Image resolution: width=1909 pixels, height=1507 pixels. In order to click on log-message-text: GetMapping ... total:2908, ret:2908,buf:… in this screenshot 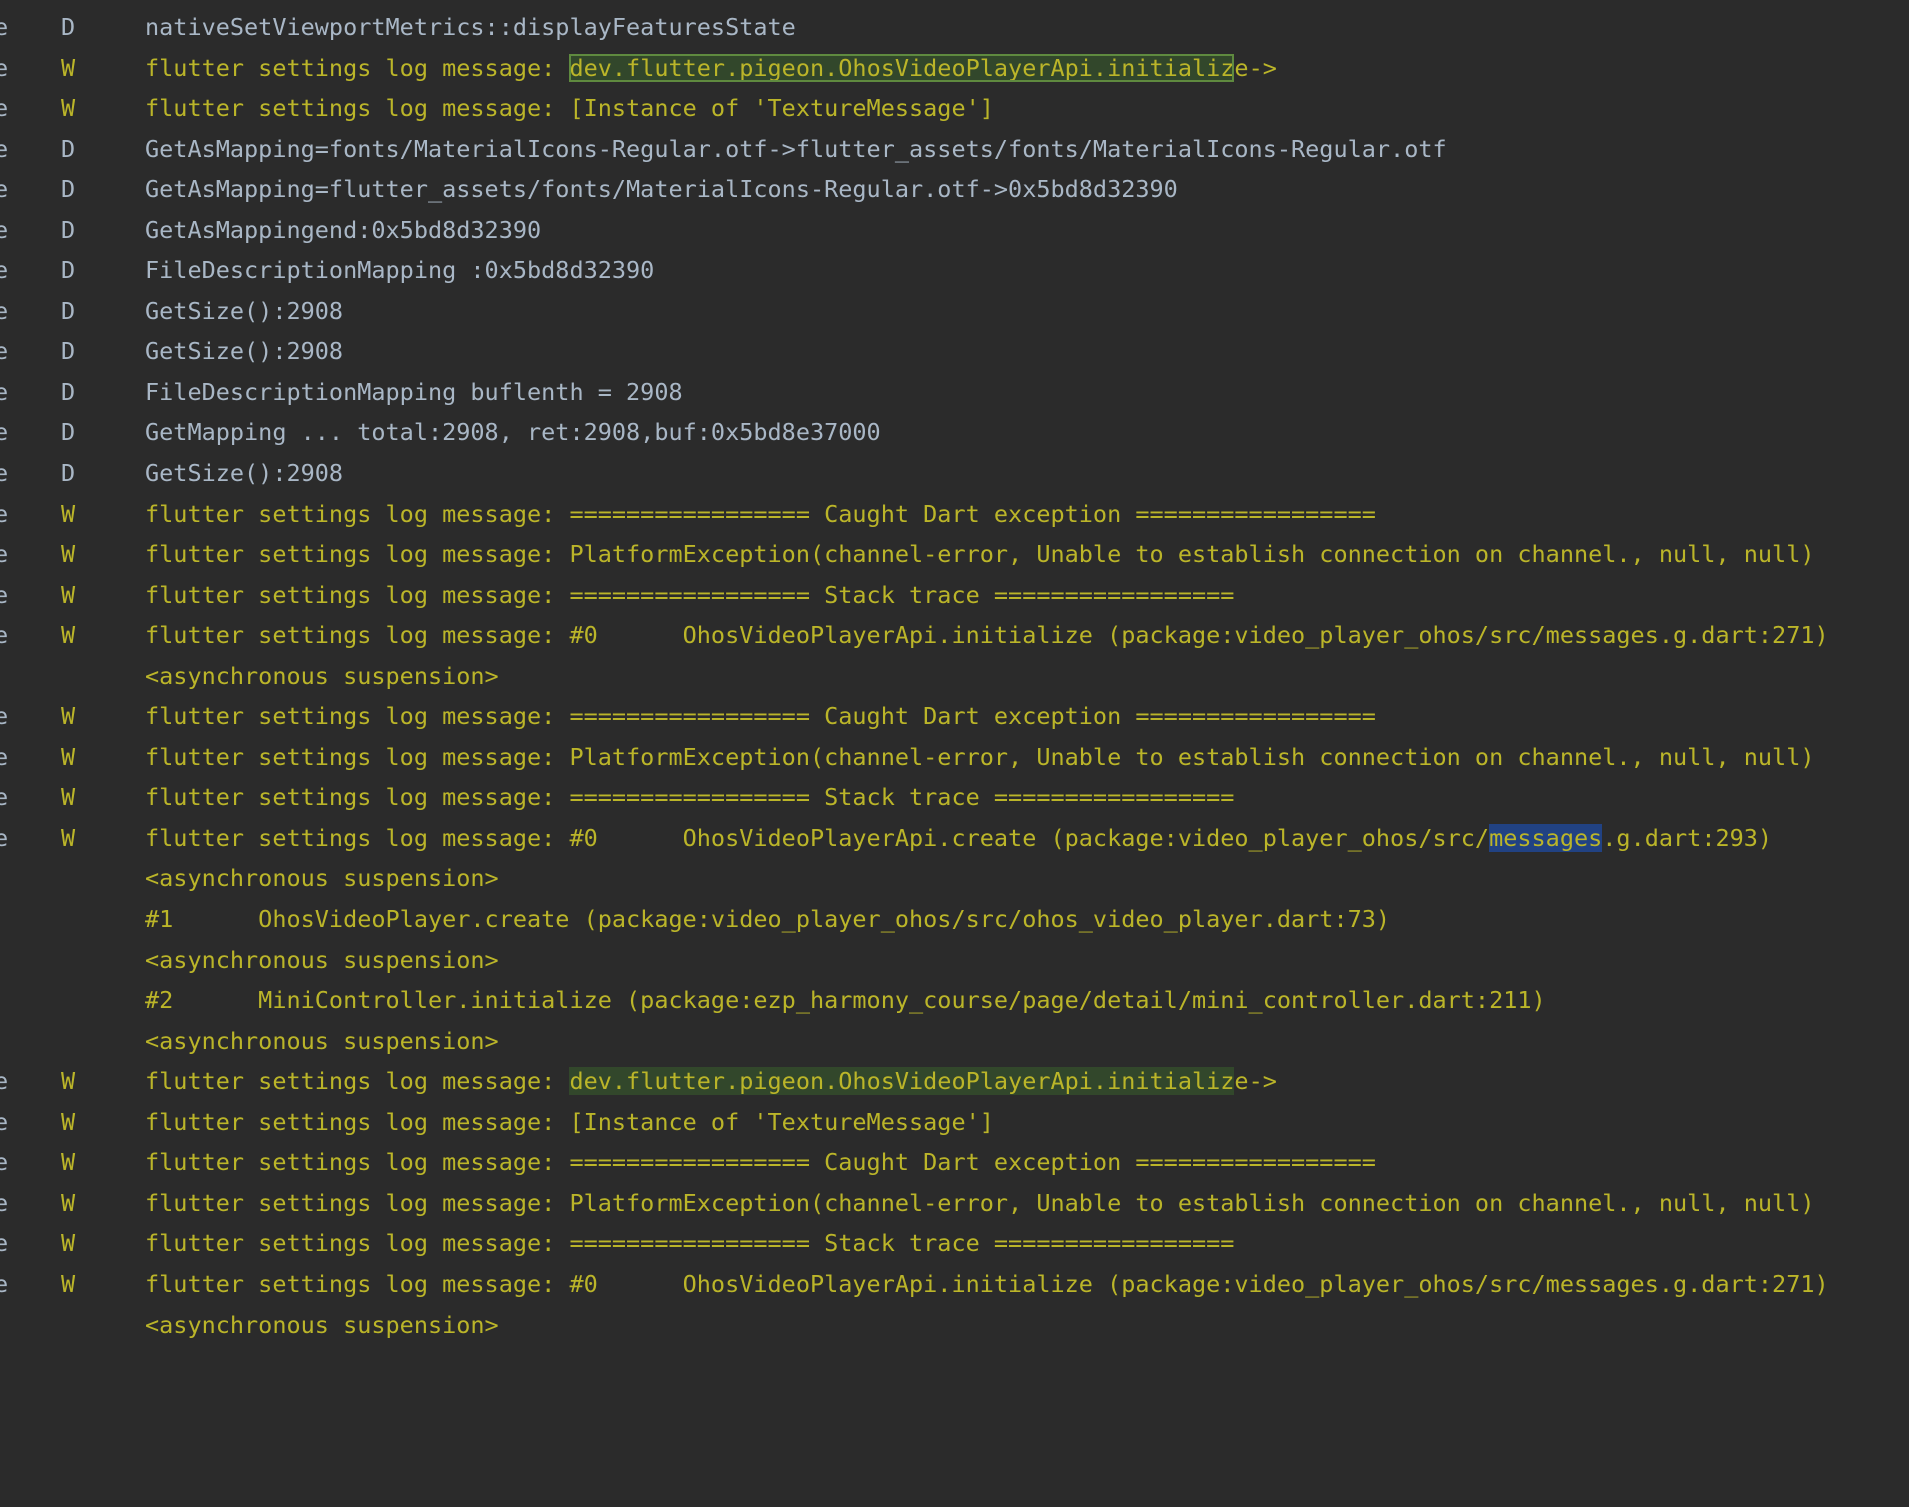, I will do `click(513, 432)`.